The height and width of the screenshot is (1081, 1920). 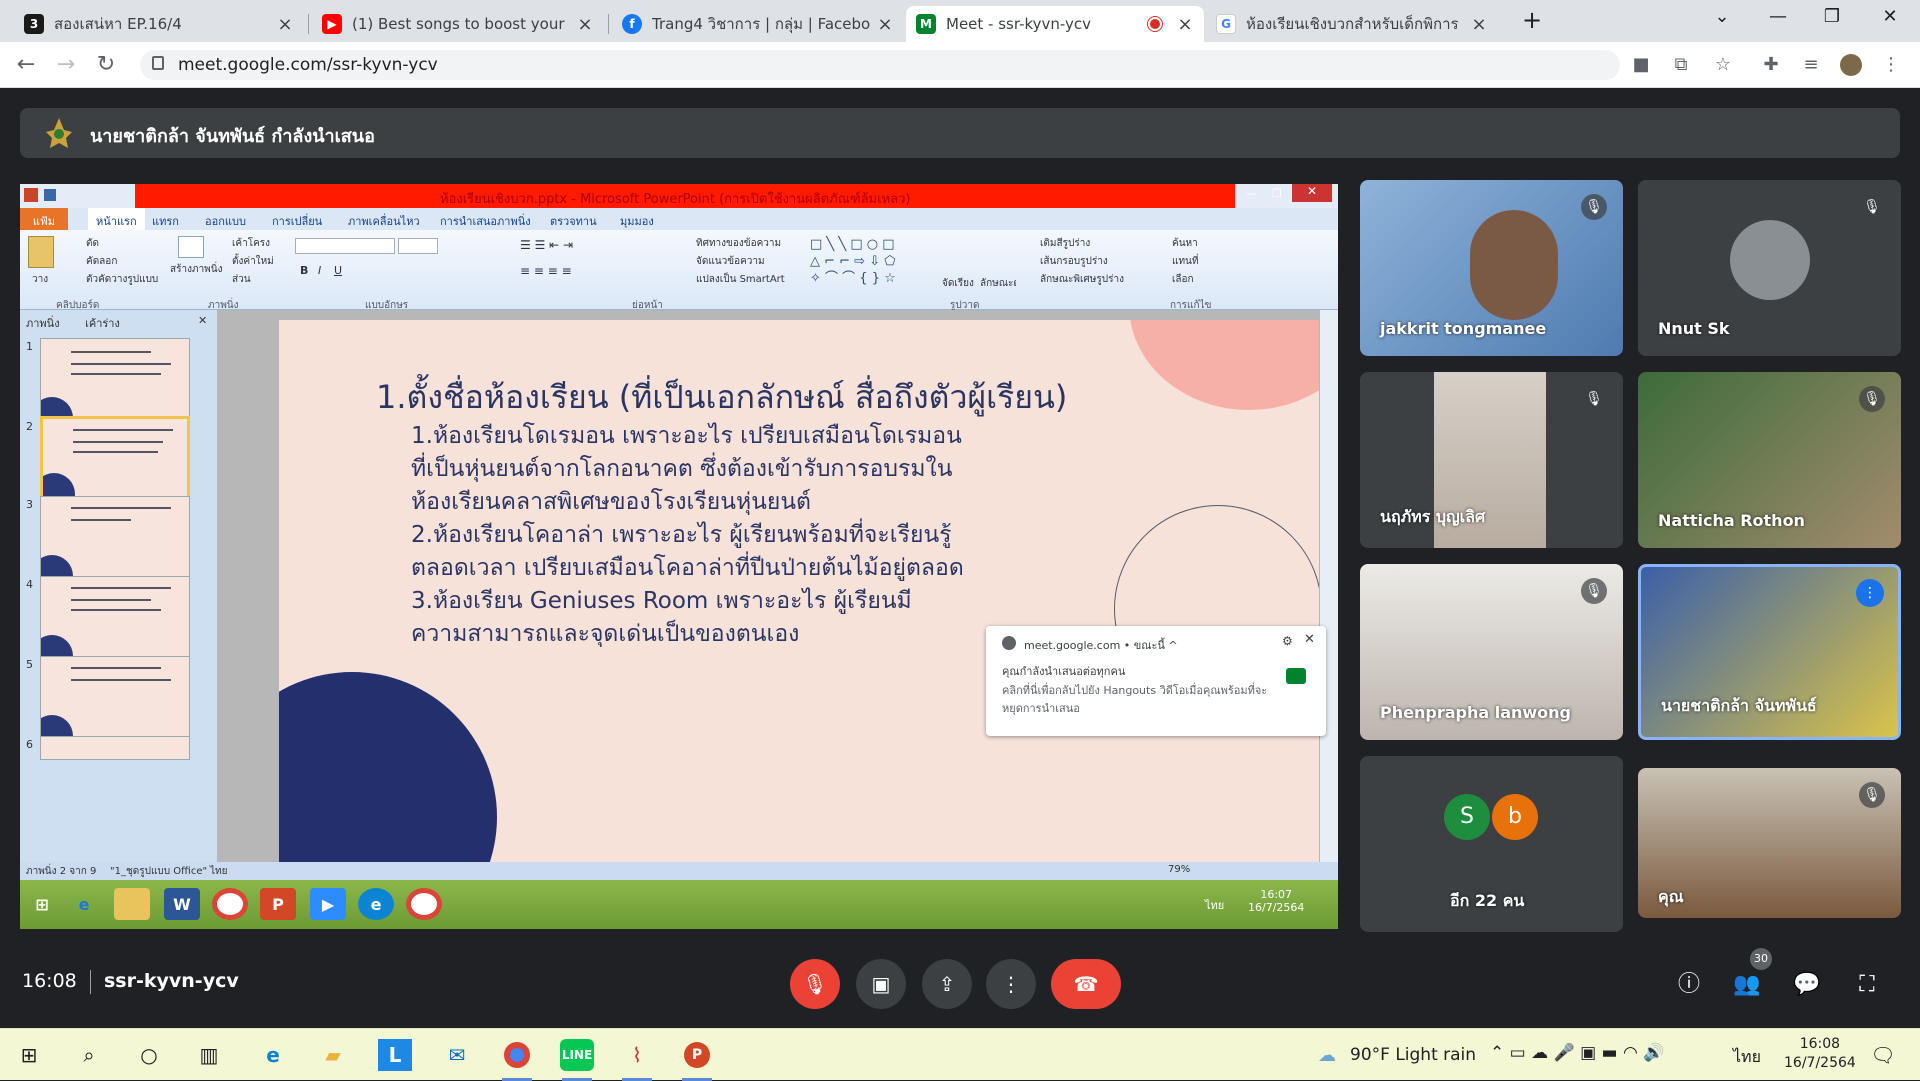 I want to click on participant-tile: 🎙 Phenprapha lanwong, so click(x=1491, y=652).